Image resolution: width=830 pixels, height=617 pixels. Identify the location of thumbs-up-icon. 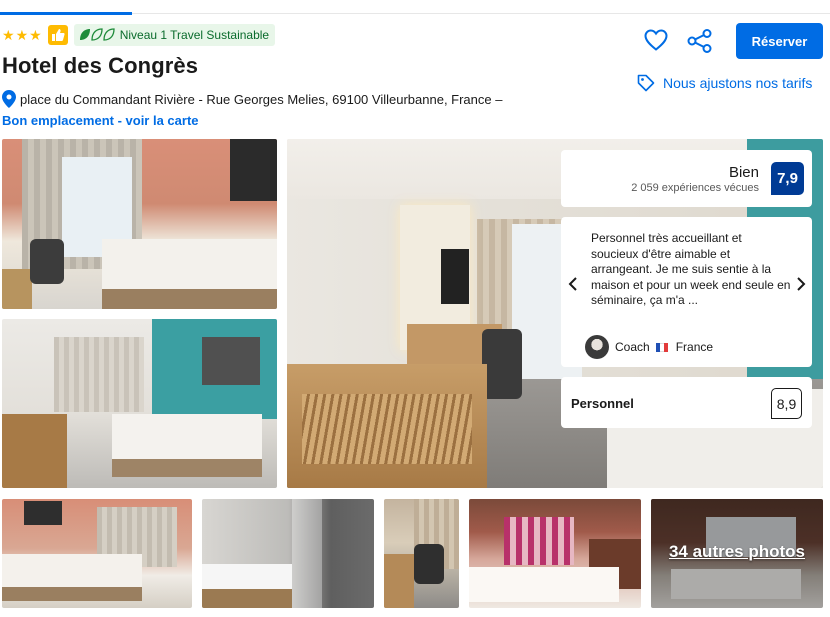
(57, 35).